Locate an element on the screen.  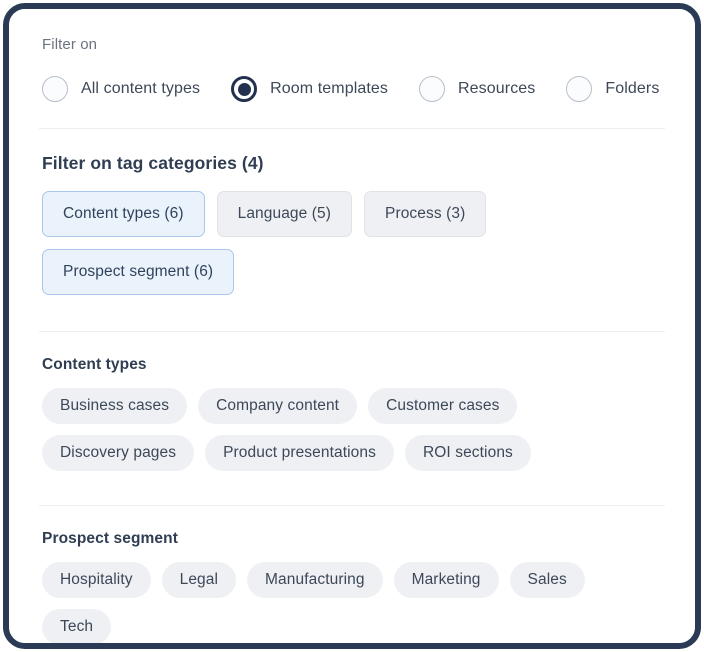
tag-company-content: Company content is located at coordinates (278, 406).